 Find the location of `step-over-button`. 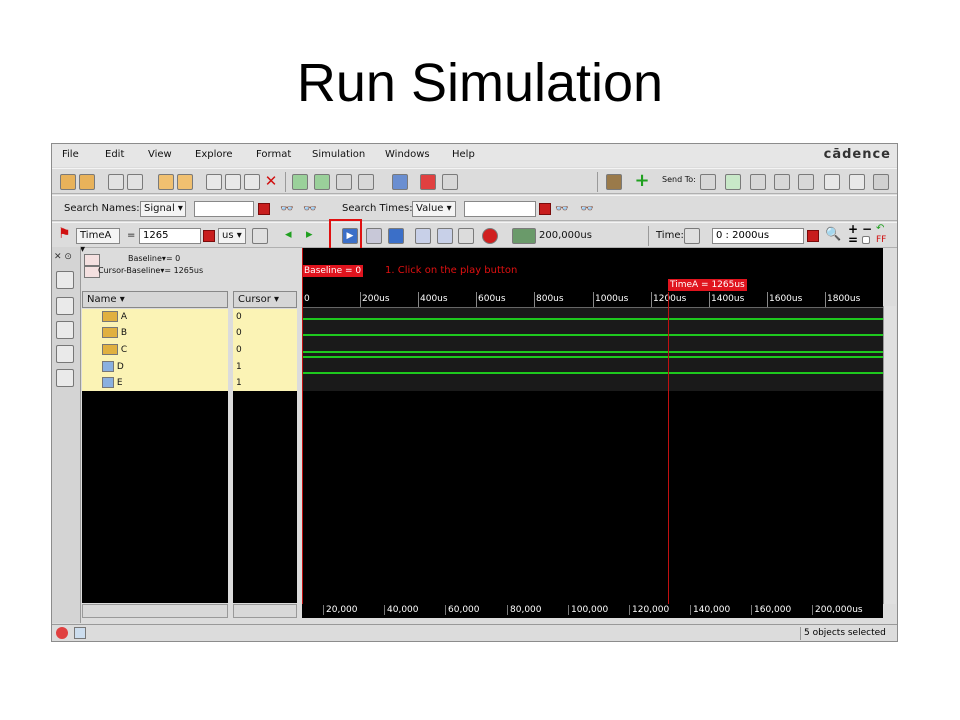

step-over-button is located at coordinates (445, 236).